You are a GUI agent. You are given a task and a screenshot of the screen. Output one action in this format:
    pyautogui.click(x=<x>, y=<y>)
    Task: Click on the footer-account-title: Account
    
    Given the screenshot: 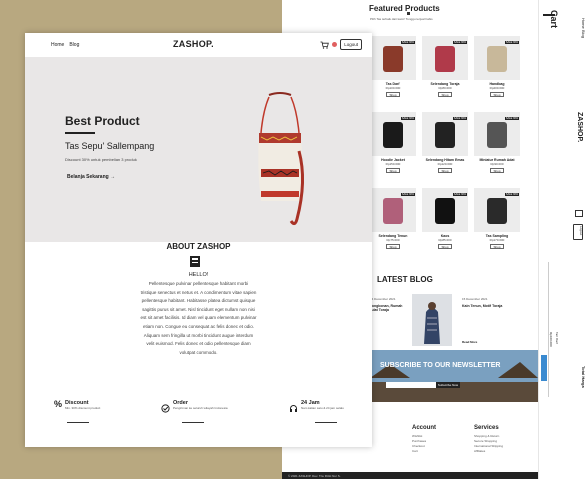 What is the action you would take?
    pyautogui.click(x=424, y=428)
    